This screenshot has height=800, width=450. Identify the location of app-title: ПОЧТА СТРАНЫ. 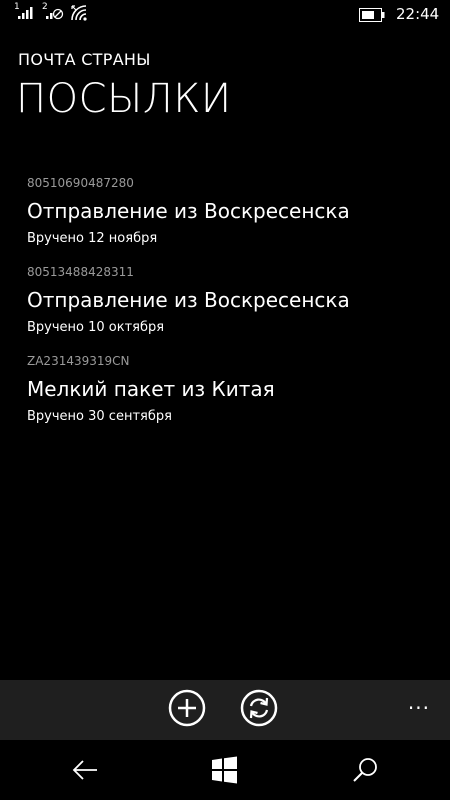
(84, 59).